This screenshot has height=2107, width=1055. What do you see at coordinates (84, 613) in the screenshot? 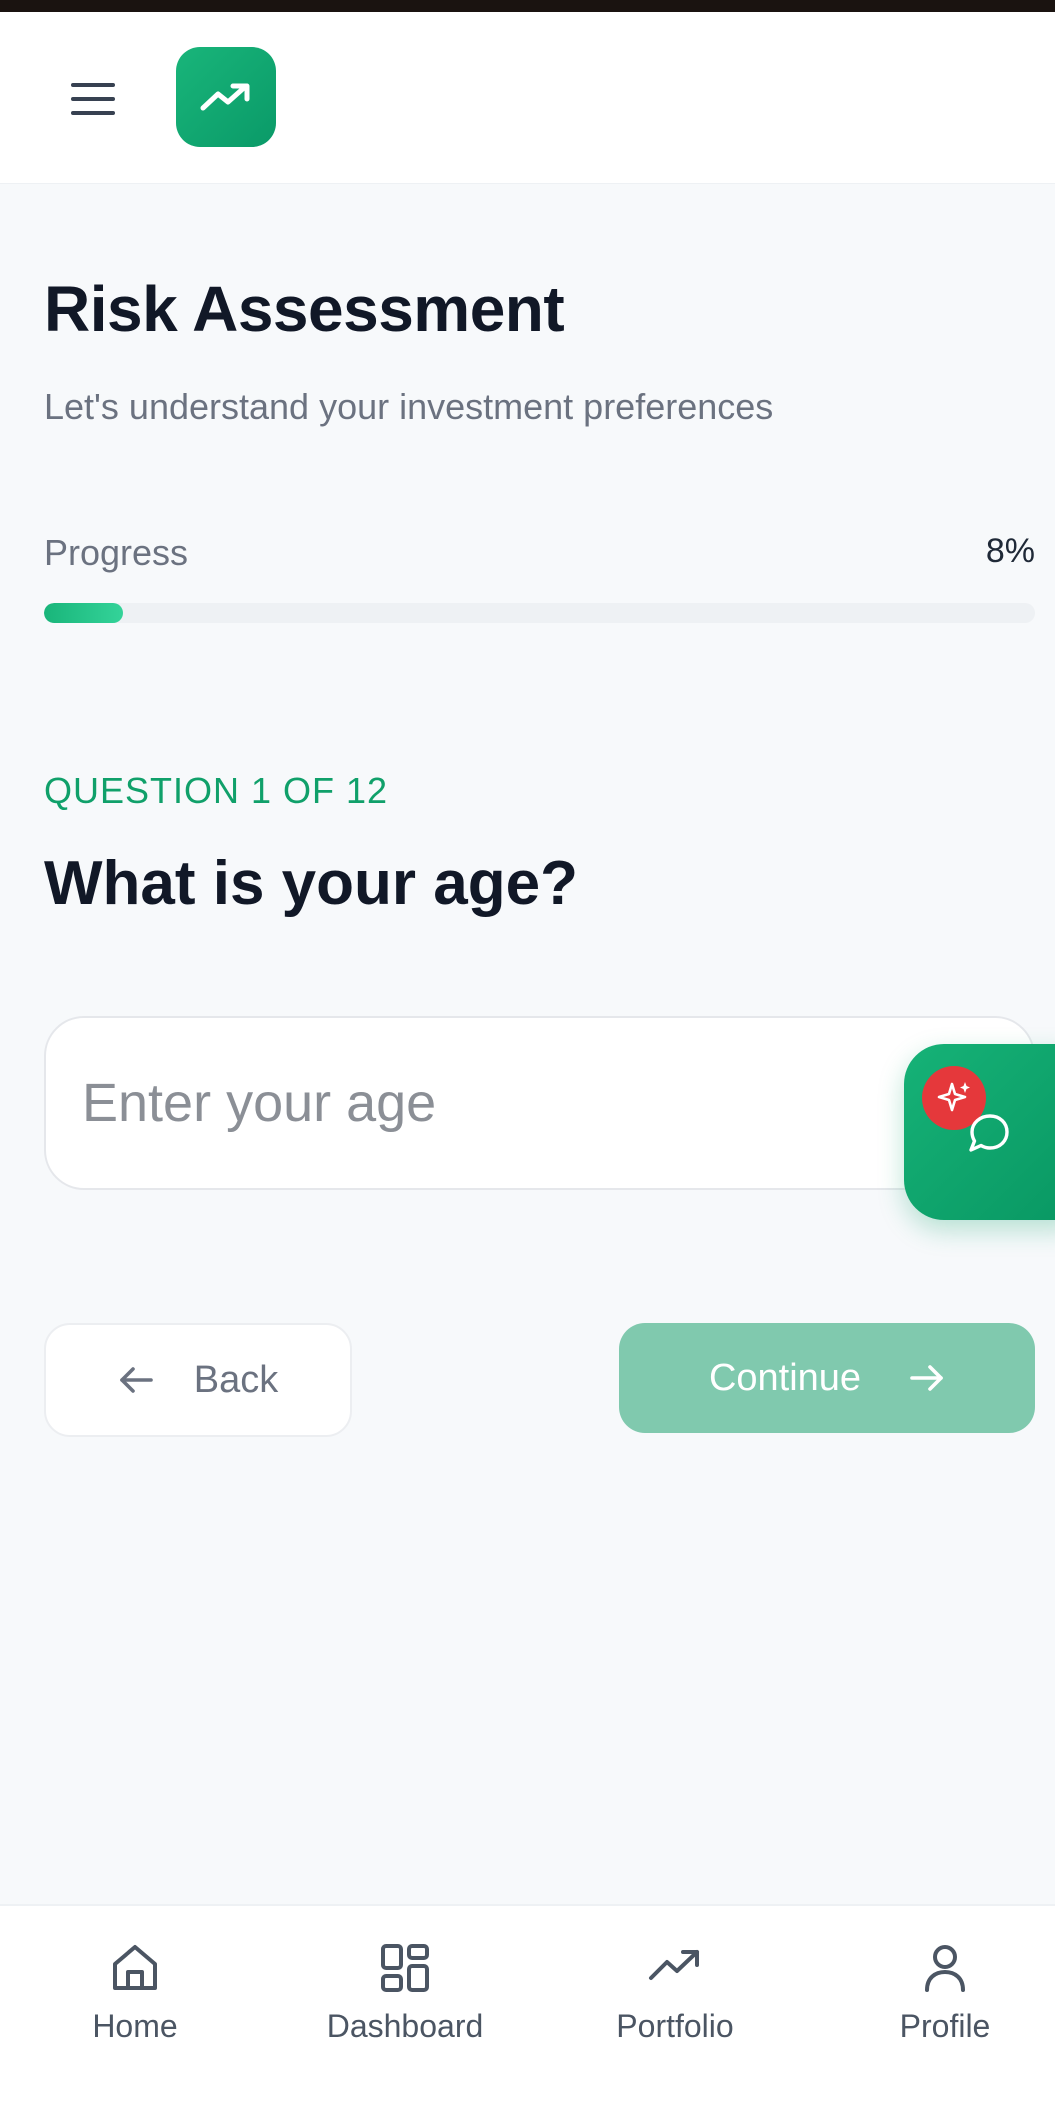
I see `progress-bar-fill` at bounding box center [84, 613].